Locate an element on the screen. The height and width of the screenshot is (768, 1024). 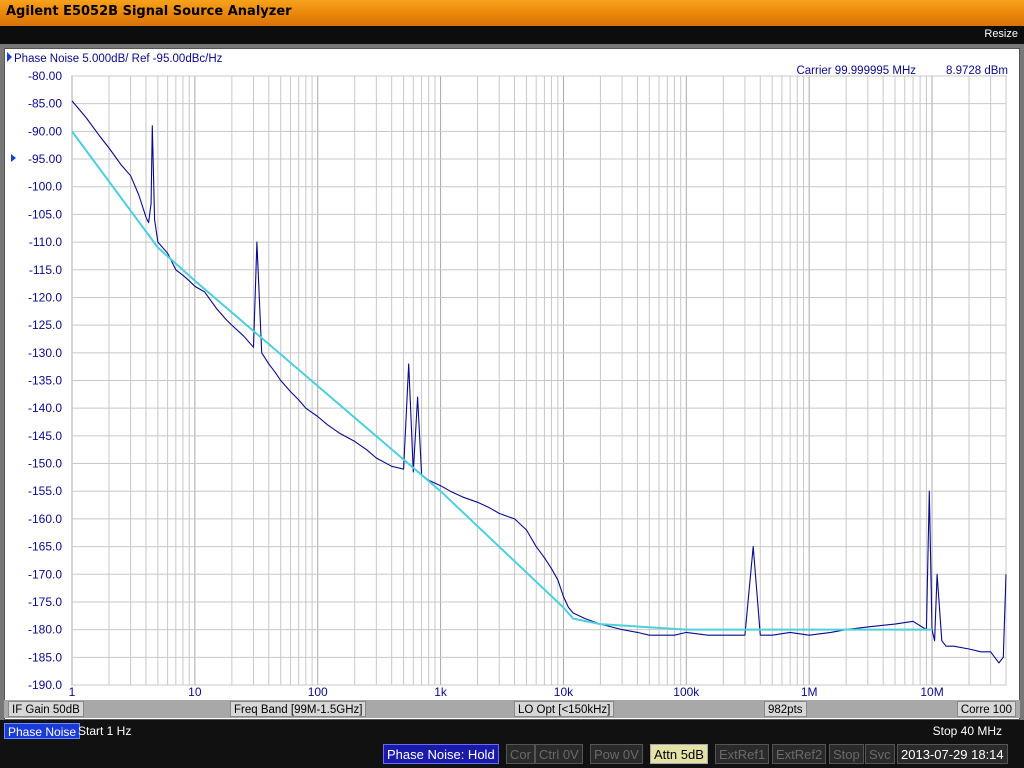
y-tick-label: -105.0 is located at coordinates (45, 214).